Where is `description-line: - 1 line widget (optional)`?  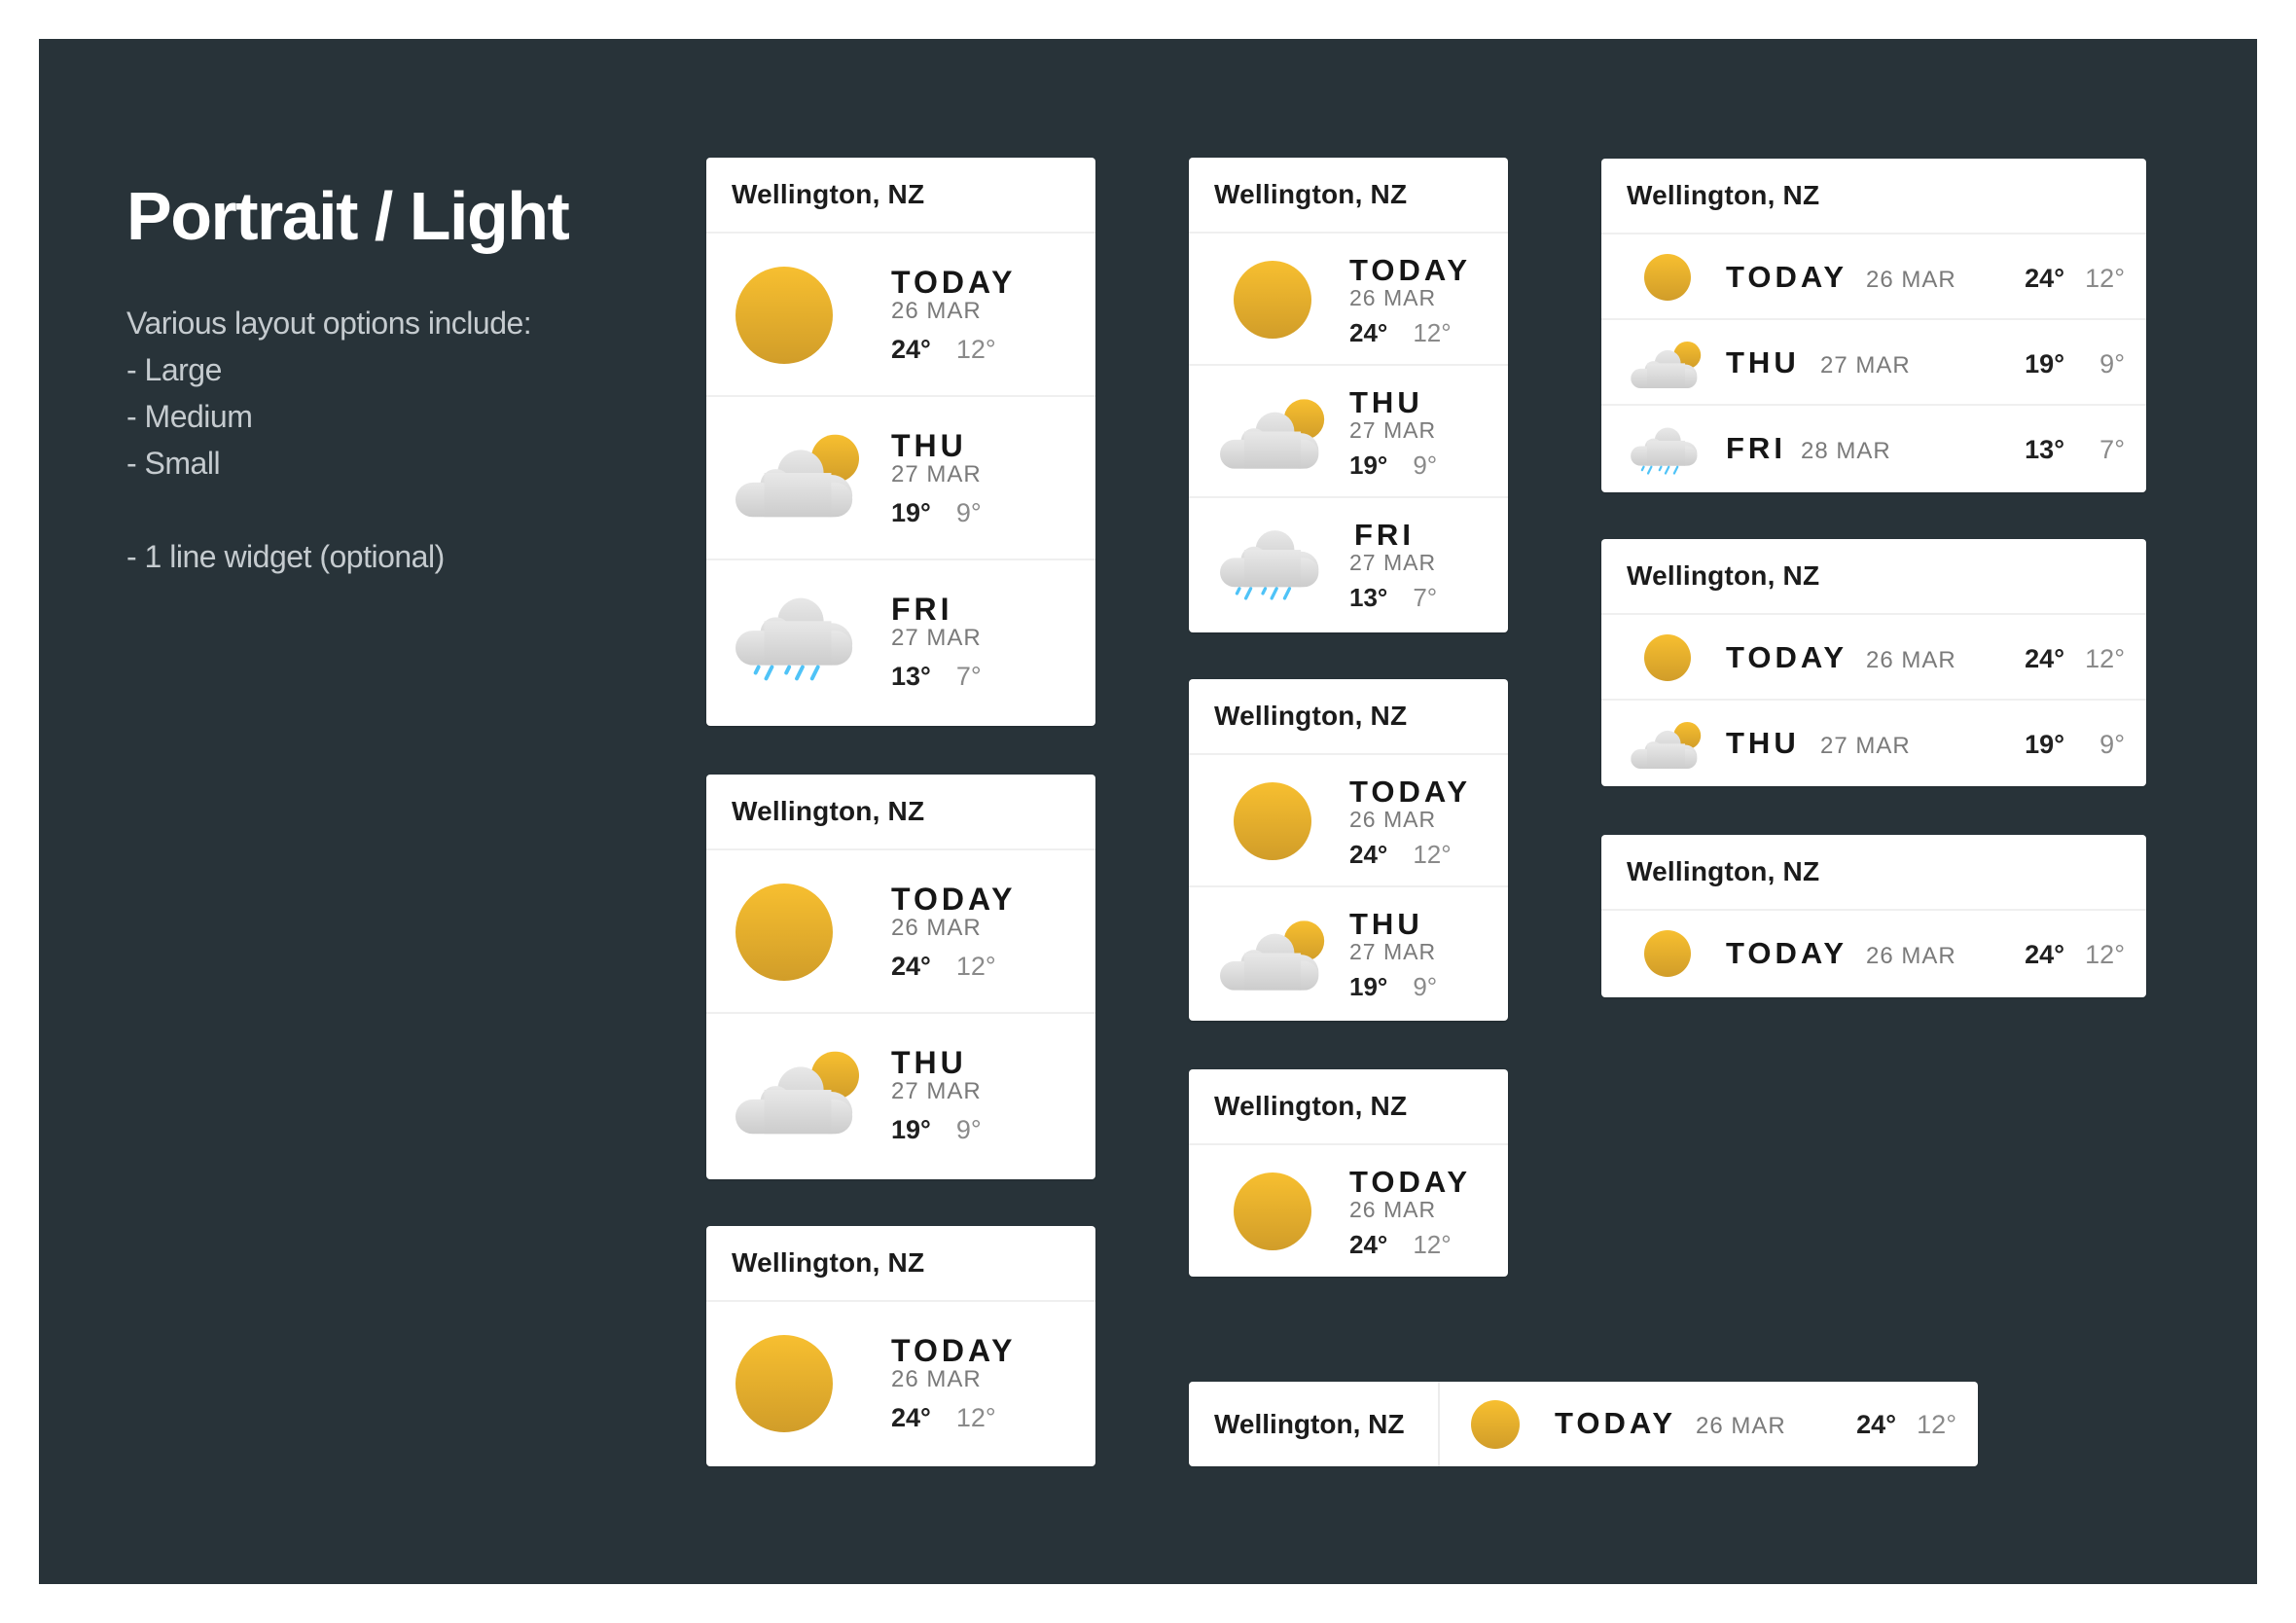 description-line: - 1 line widget (optional) is located at coordinates (285, 556).